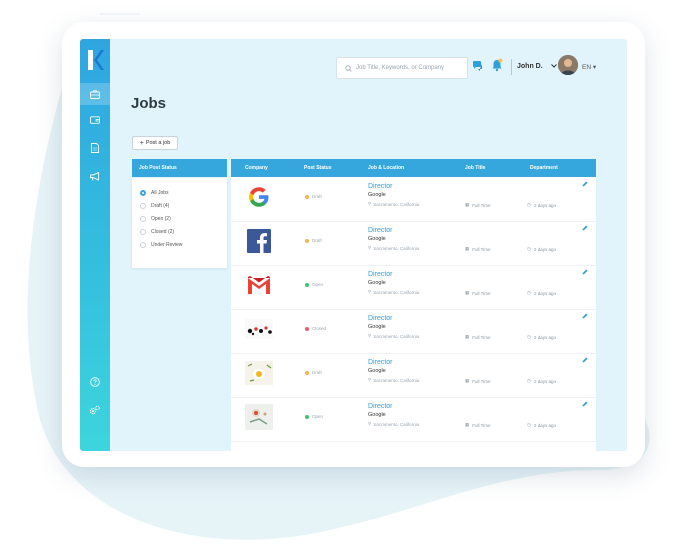  What do you see at coordinates (554, 66) in the screenshot?
I see `chevron-down-icon` at bounding box center [554, 66].